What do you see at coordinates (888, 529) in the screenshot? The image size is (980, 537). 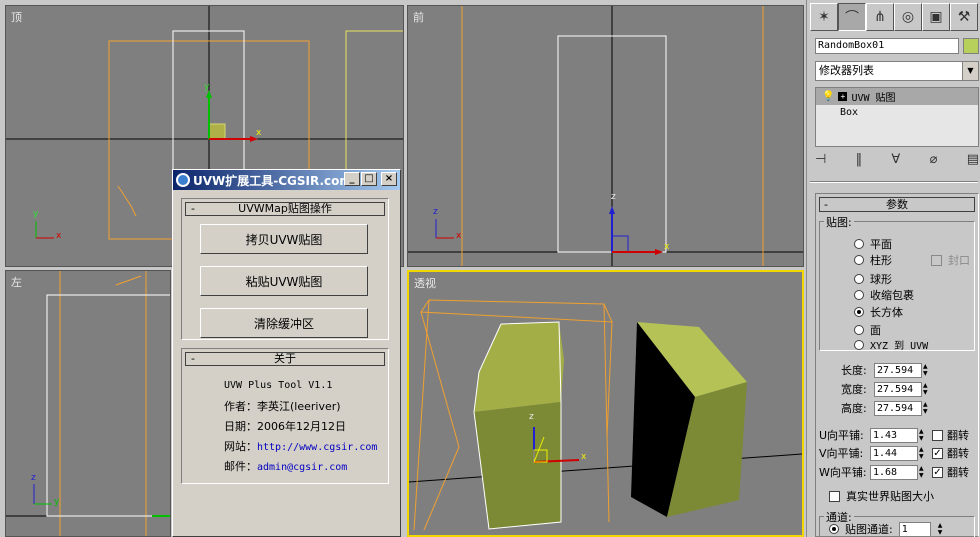 I see `map-channel-radio: 贴图通道: 1 ▲ ▼` at bounding box center [888, 529].